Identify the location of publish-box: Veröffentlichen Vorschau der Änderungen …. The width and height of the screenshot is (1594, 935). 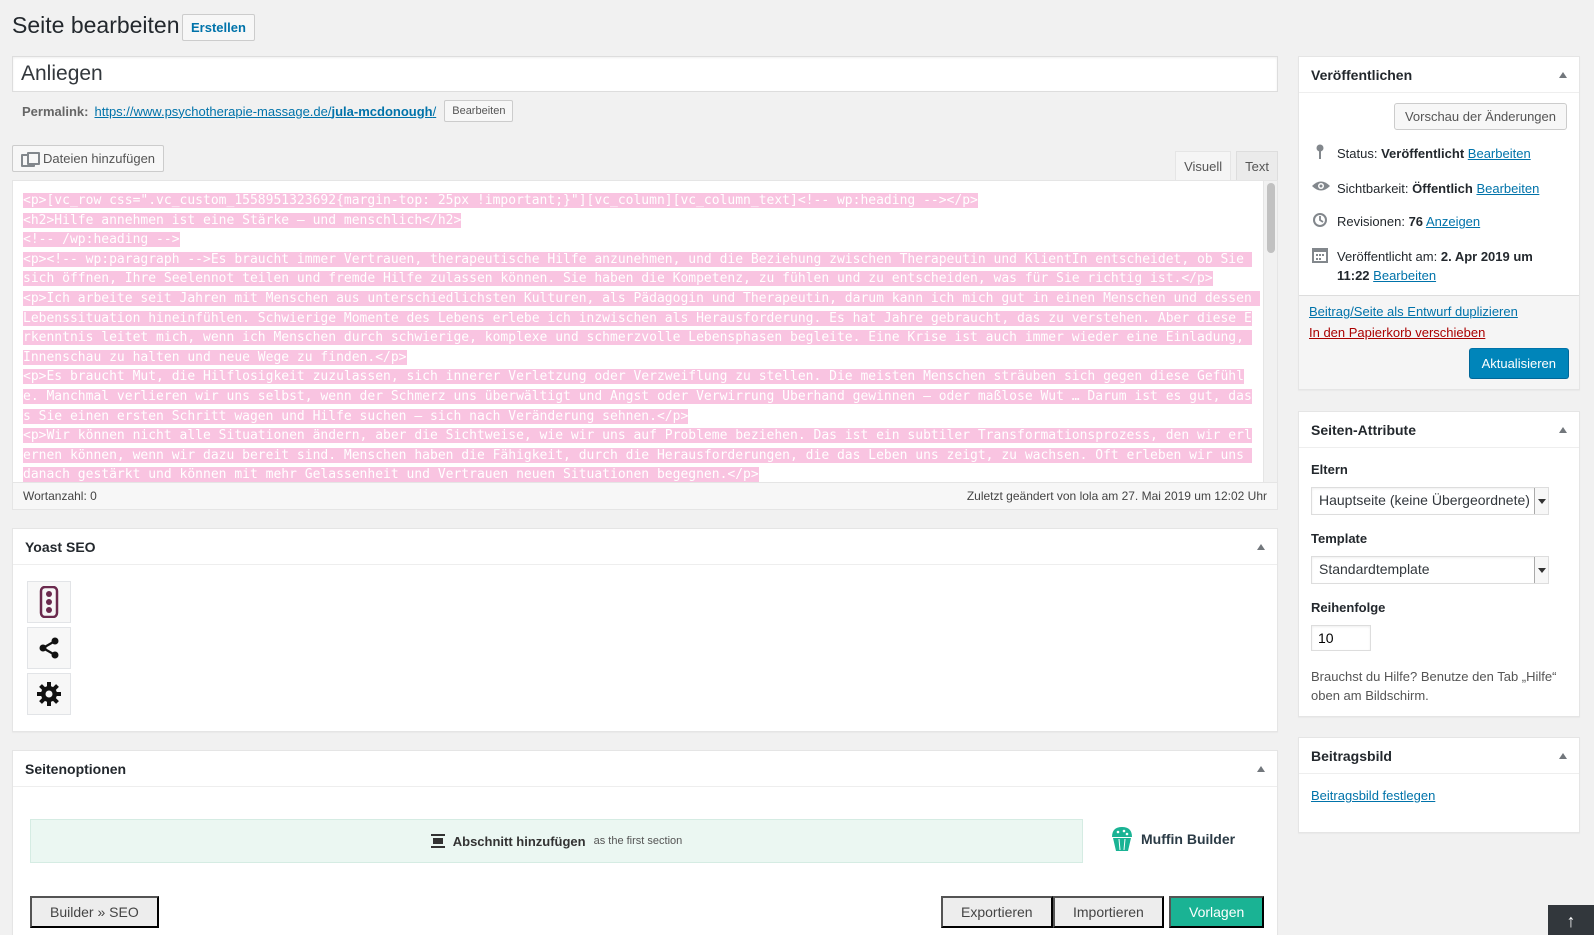
(1439, 223).